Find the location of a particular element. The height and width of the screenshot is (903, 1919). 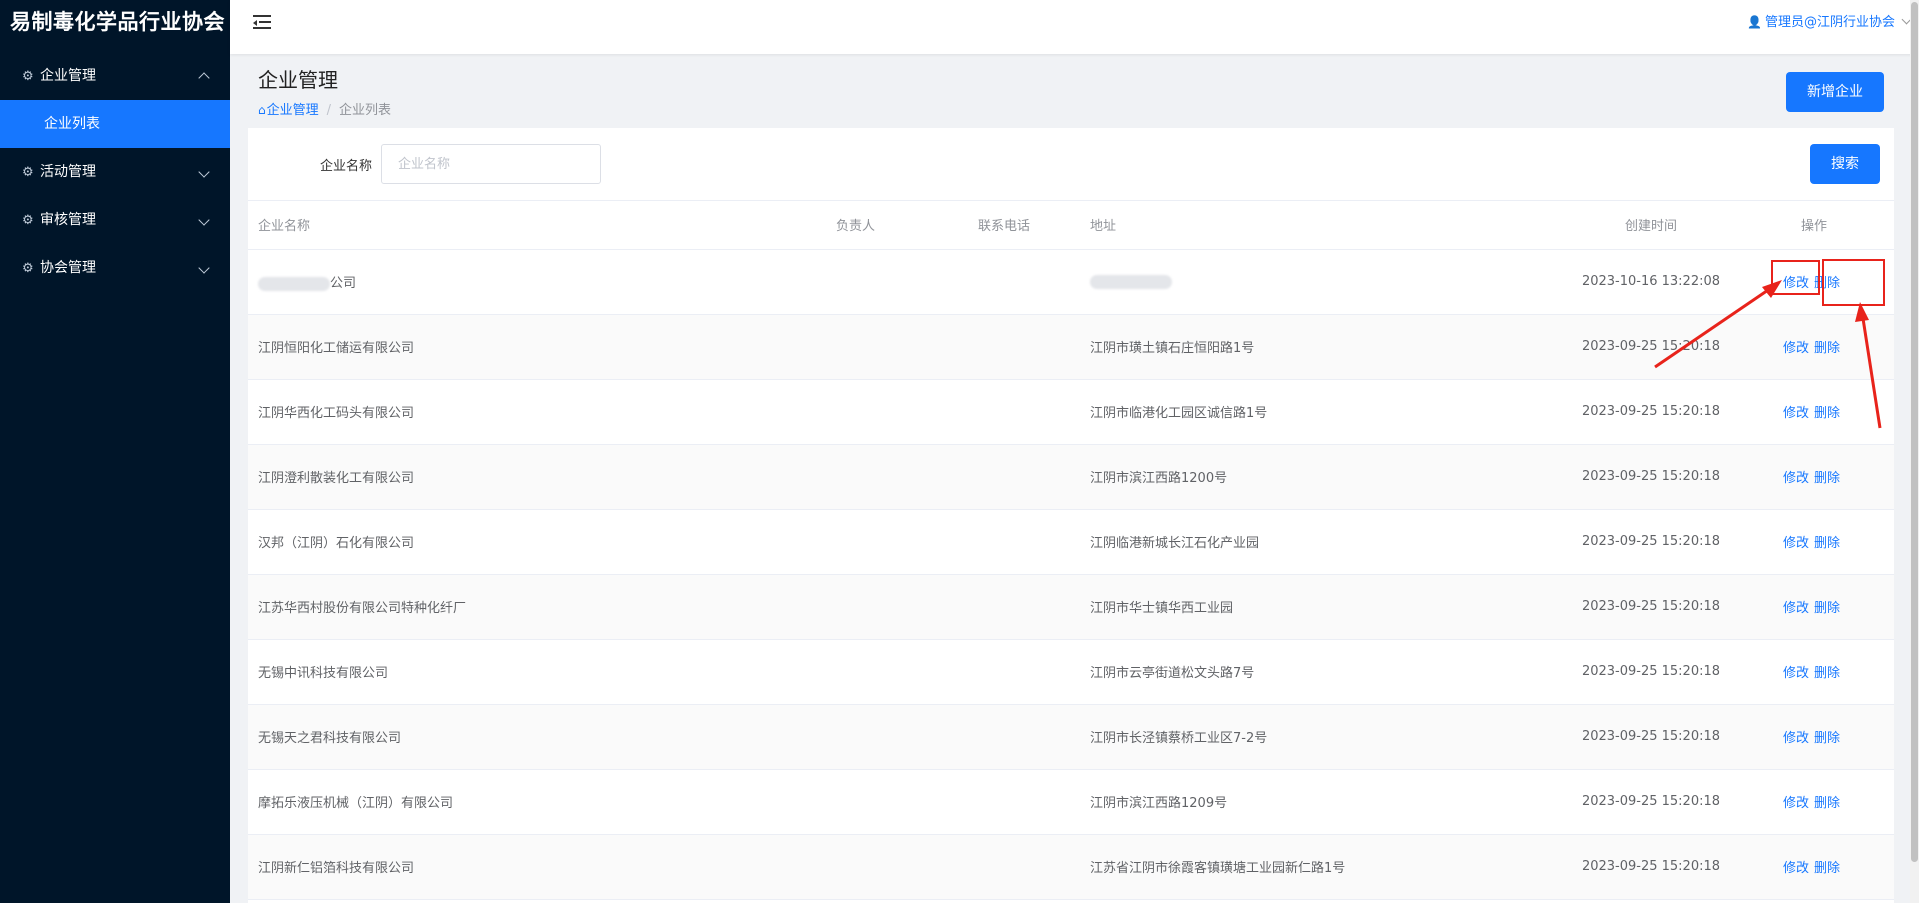

enterprise-name-input is located at coordinates (491, 164).